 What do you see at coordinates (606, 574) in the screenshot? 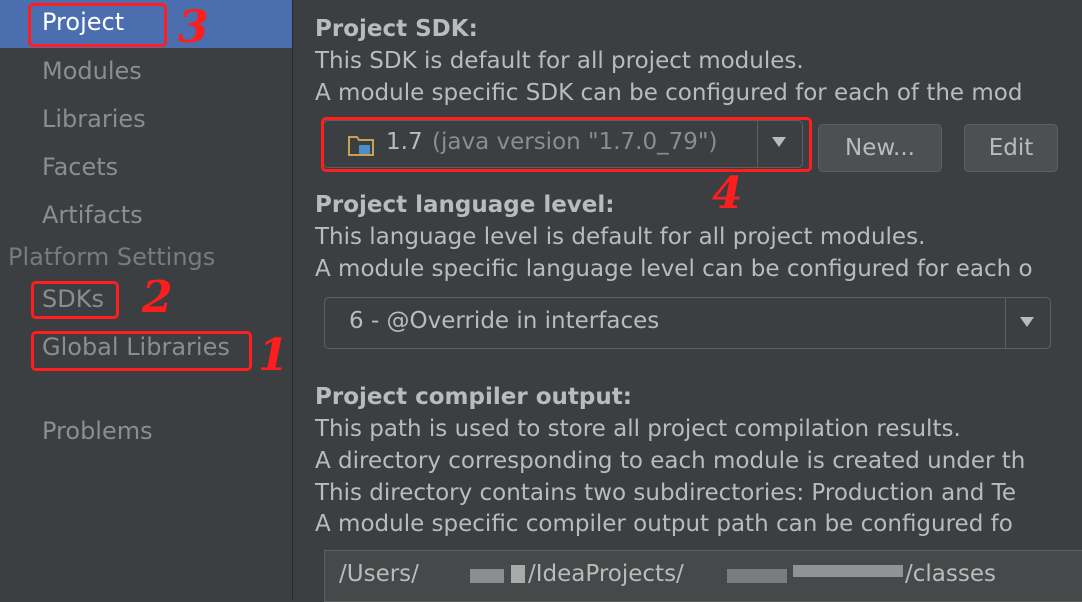
I see `path-middle: /IdeaProjects/` at bounding box center [606, 574].